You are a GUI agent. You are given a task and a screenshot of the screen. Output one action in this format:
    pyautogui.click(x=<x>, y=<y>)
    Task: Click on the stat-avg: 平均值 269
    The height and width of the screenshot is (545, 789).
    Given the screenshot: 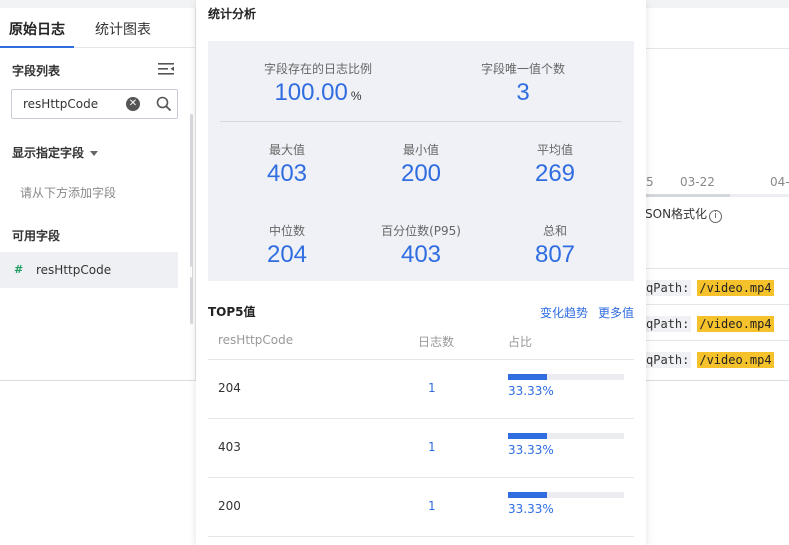 What is the action you would take?
    pyautogui.click(x=555, y=164)
    